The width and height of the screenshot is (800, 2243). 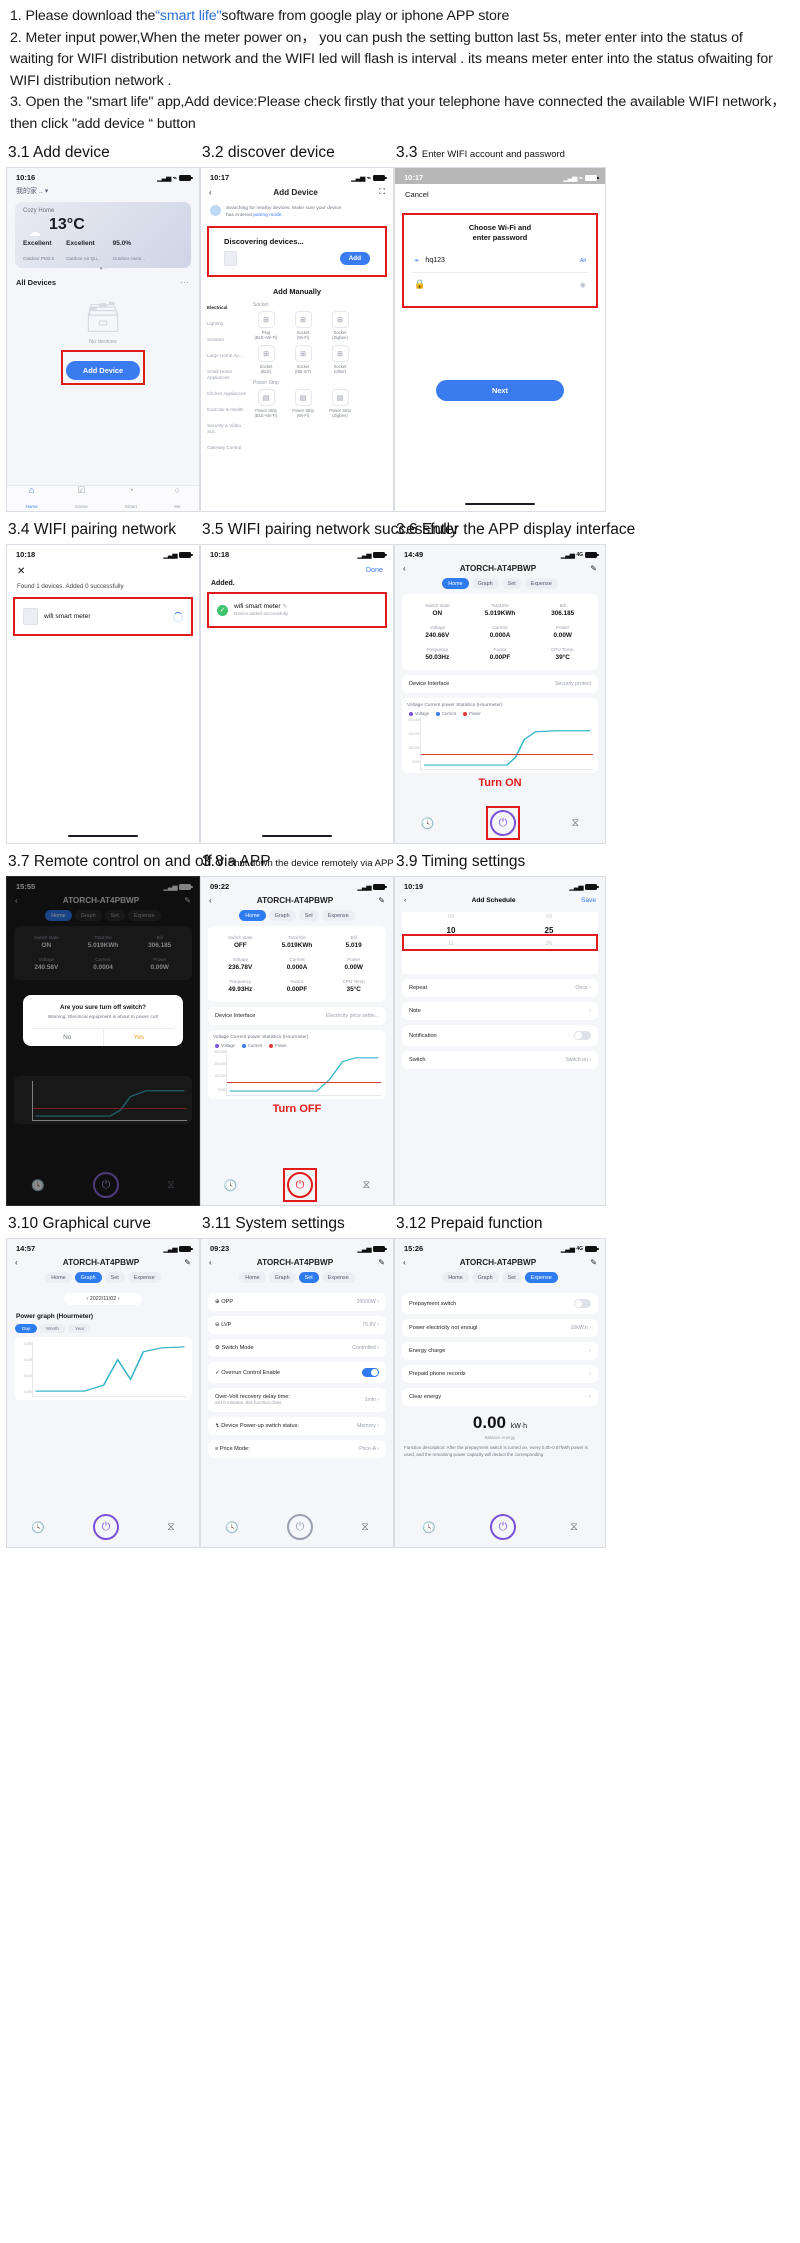 What do you see at coordinates (266, 326) in the screenshot?
I see `product-item: ⊞ Plug (BLE+Wi-Fi)` at bounding box center [266, 326].